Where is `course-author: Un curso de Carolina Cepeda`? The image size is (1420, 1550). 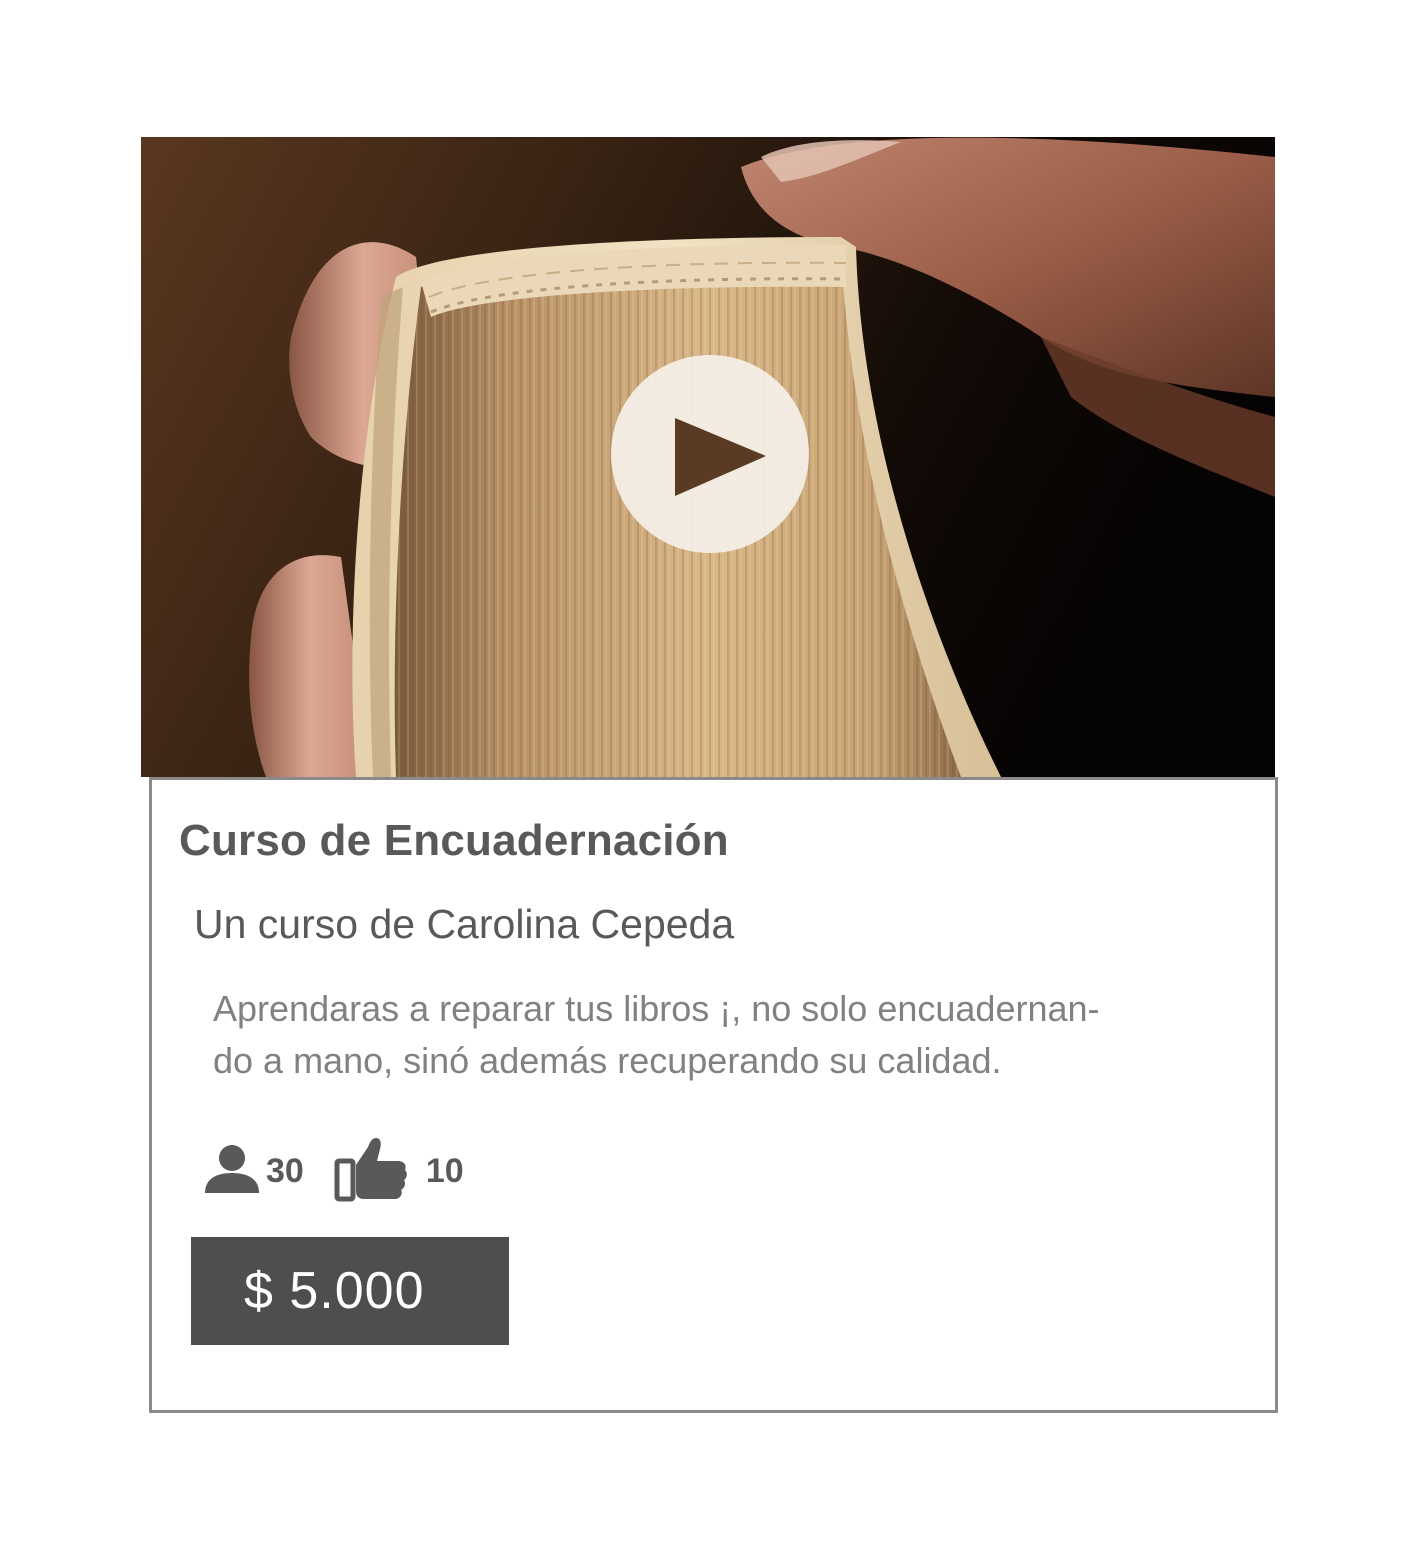
course-author: Un curso de Carolina Cepeda is located at coordinates (464, 924).